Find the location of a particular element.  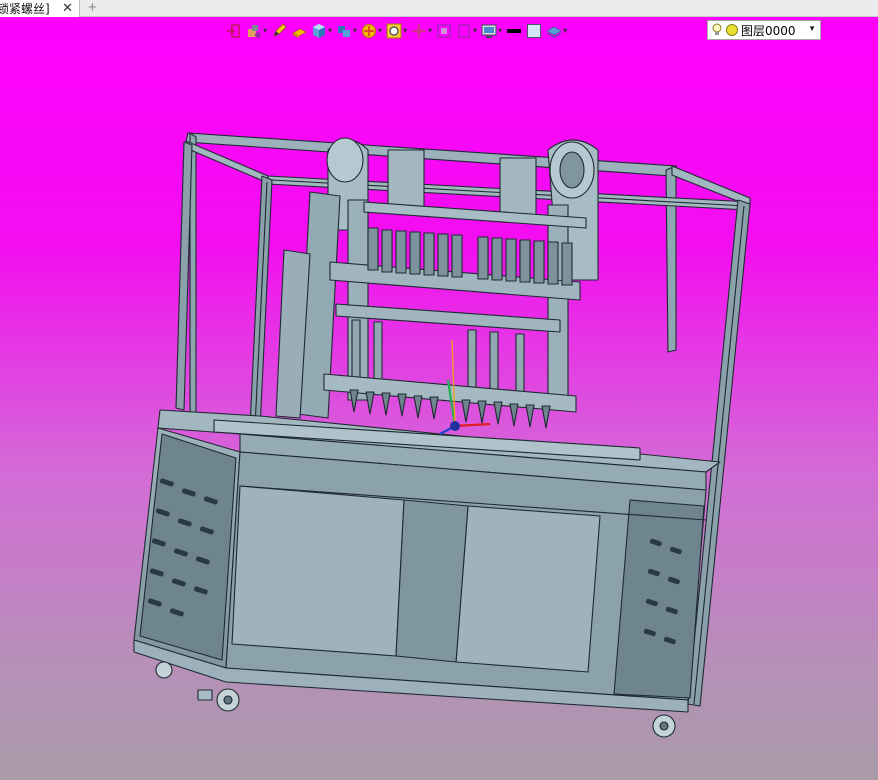

document-tab: 锁紧螺丝] ✕ is located at coordinates (40, 8).